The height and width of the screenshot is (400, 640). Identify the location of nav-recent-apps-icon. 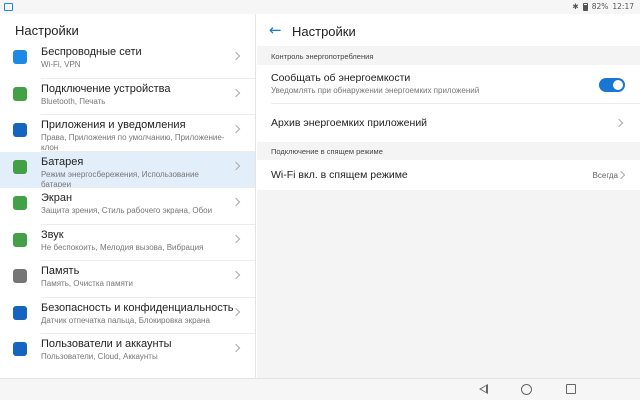
(571, 389).